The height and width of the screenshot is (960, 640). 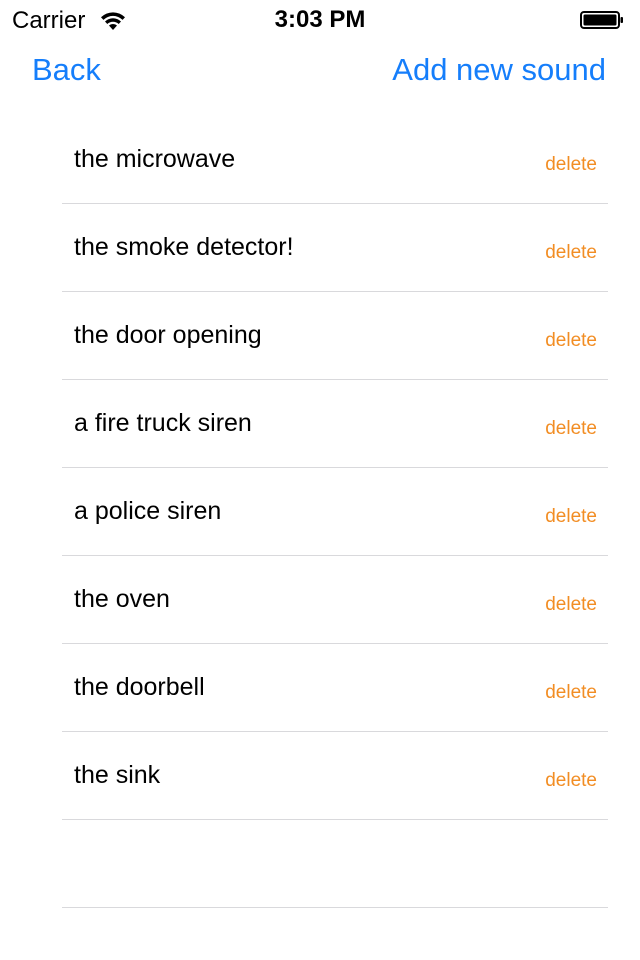 What do you see at coordinates (139, 687) in the screenshot?
I see `sound-label: the doorbell` at bounding box center [139, 687].